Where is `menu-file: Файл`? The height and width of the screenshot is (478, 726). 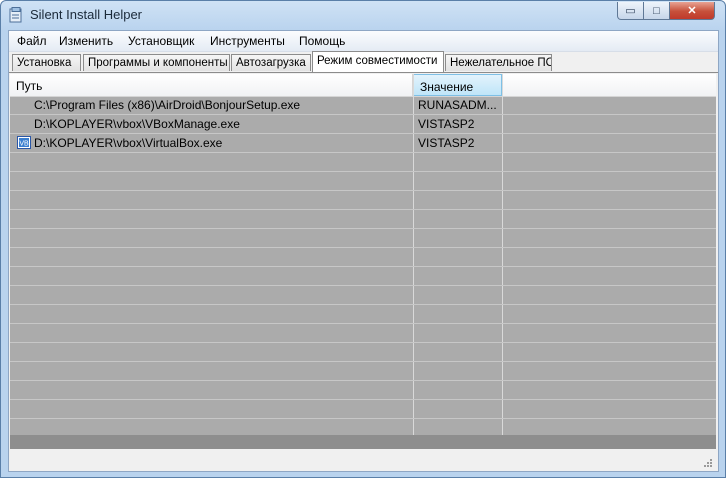 menu-file: Файл is located at coordinates (32, 41).